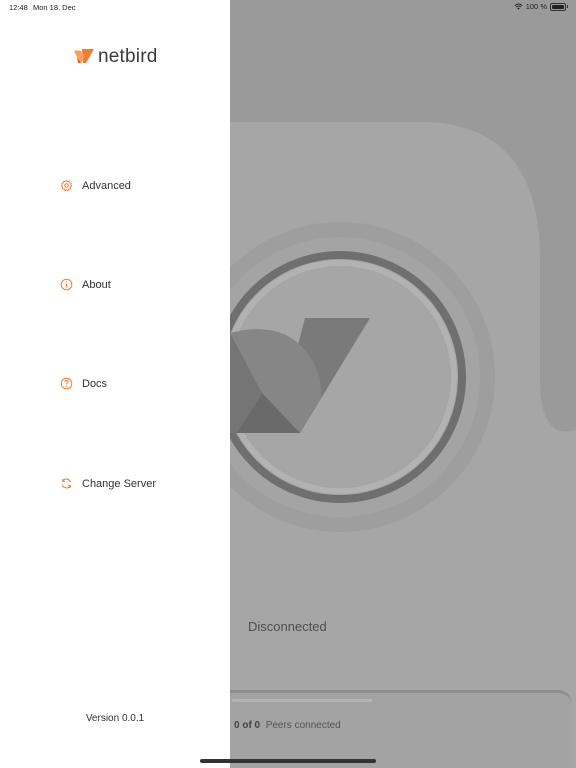  Describe the element at coordinates (287, 626) in the screenshot. I see `connection-status-label: Disconnected` at that location.